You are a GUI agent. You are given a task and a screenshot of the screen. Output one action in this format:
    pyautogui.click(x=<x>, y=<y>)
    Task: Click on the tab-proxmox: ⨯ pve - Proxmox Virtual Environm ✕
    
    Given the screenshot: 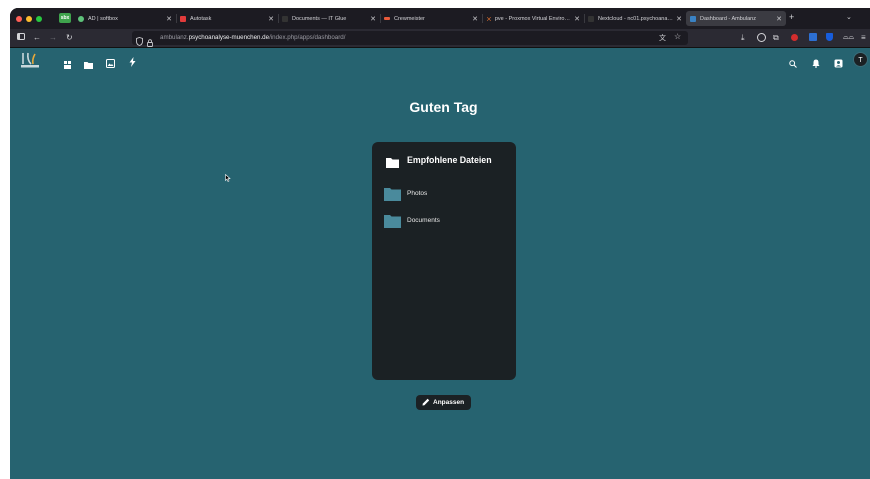 What is the action you would take?
    pyautogui.click(x=533, y=18)
    